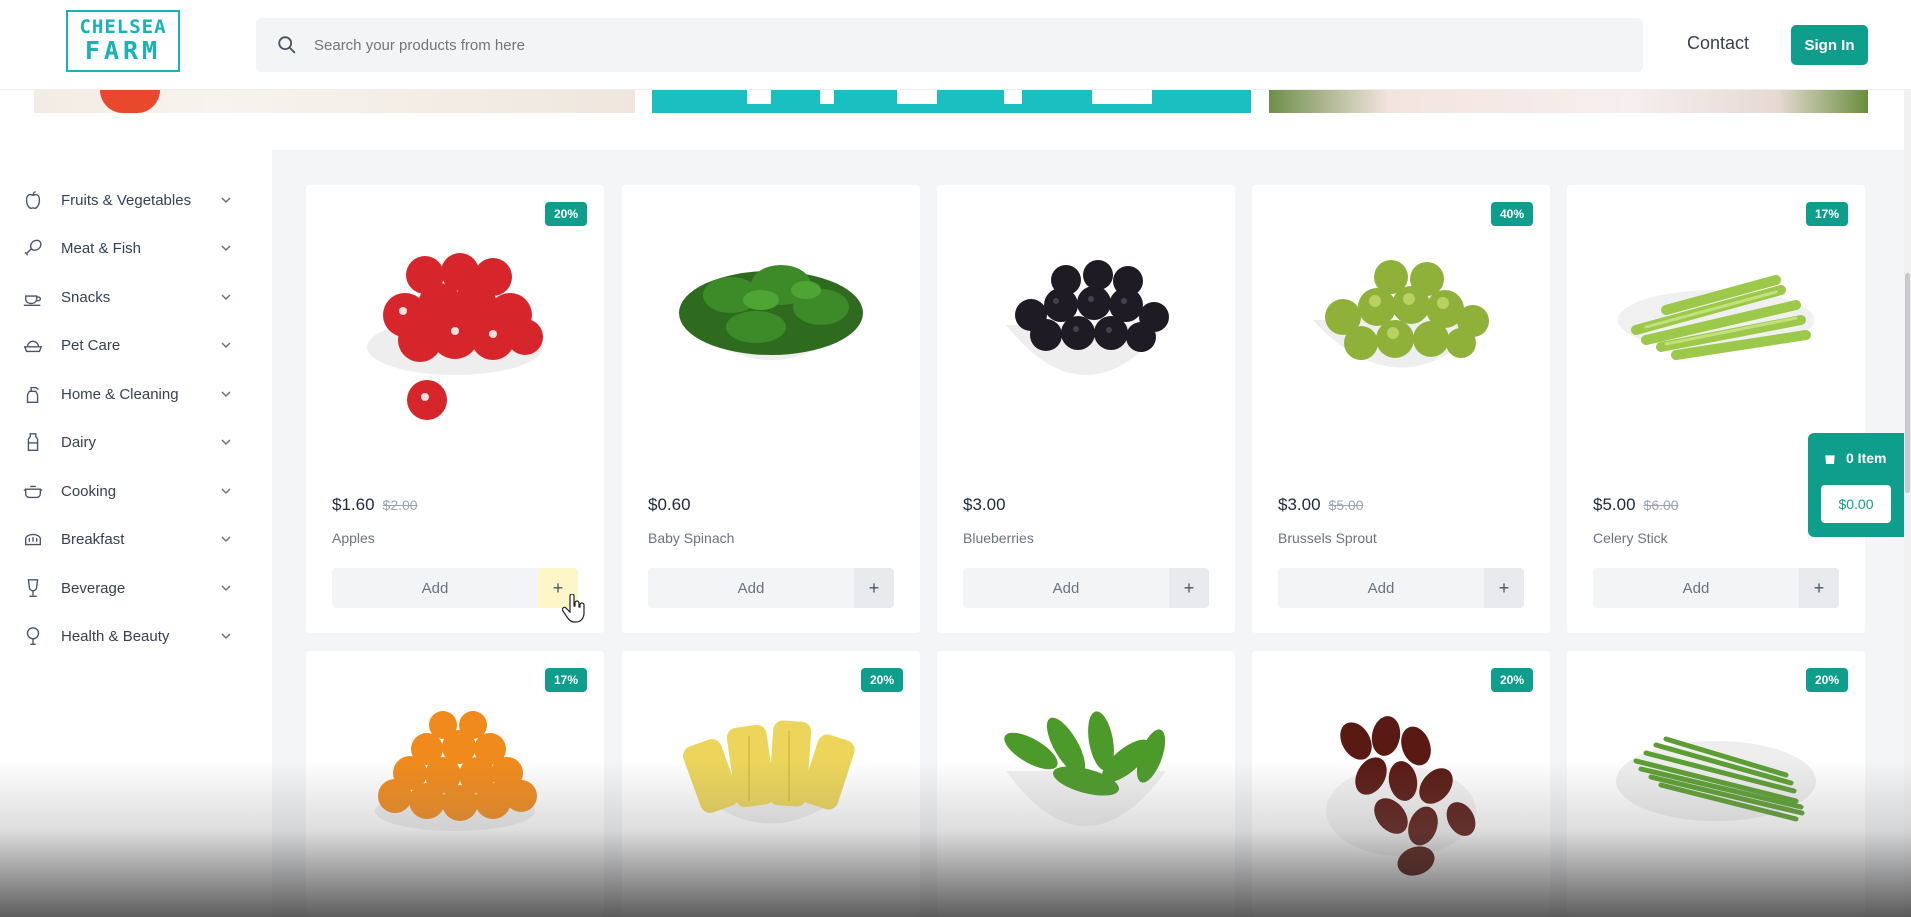  Describe the element at coordinates (1718, 43) in the screenshot. I see `contact-link: Contact` at that location.